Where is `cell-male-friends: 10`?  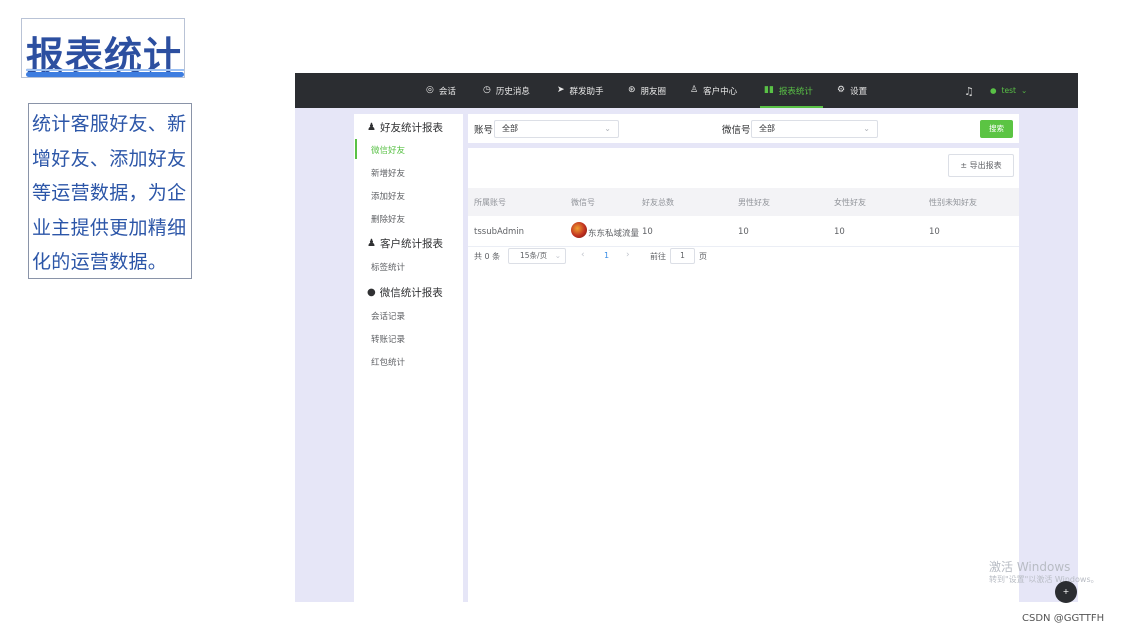 cell-male-friends: 10 is located at coordinates (743, 232).